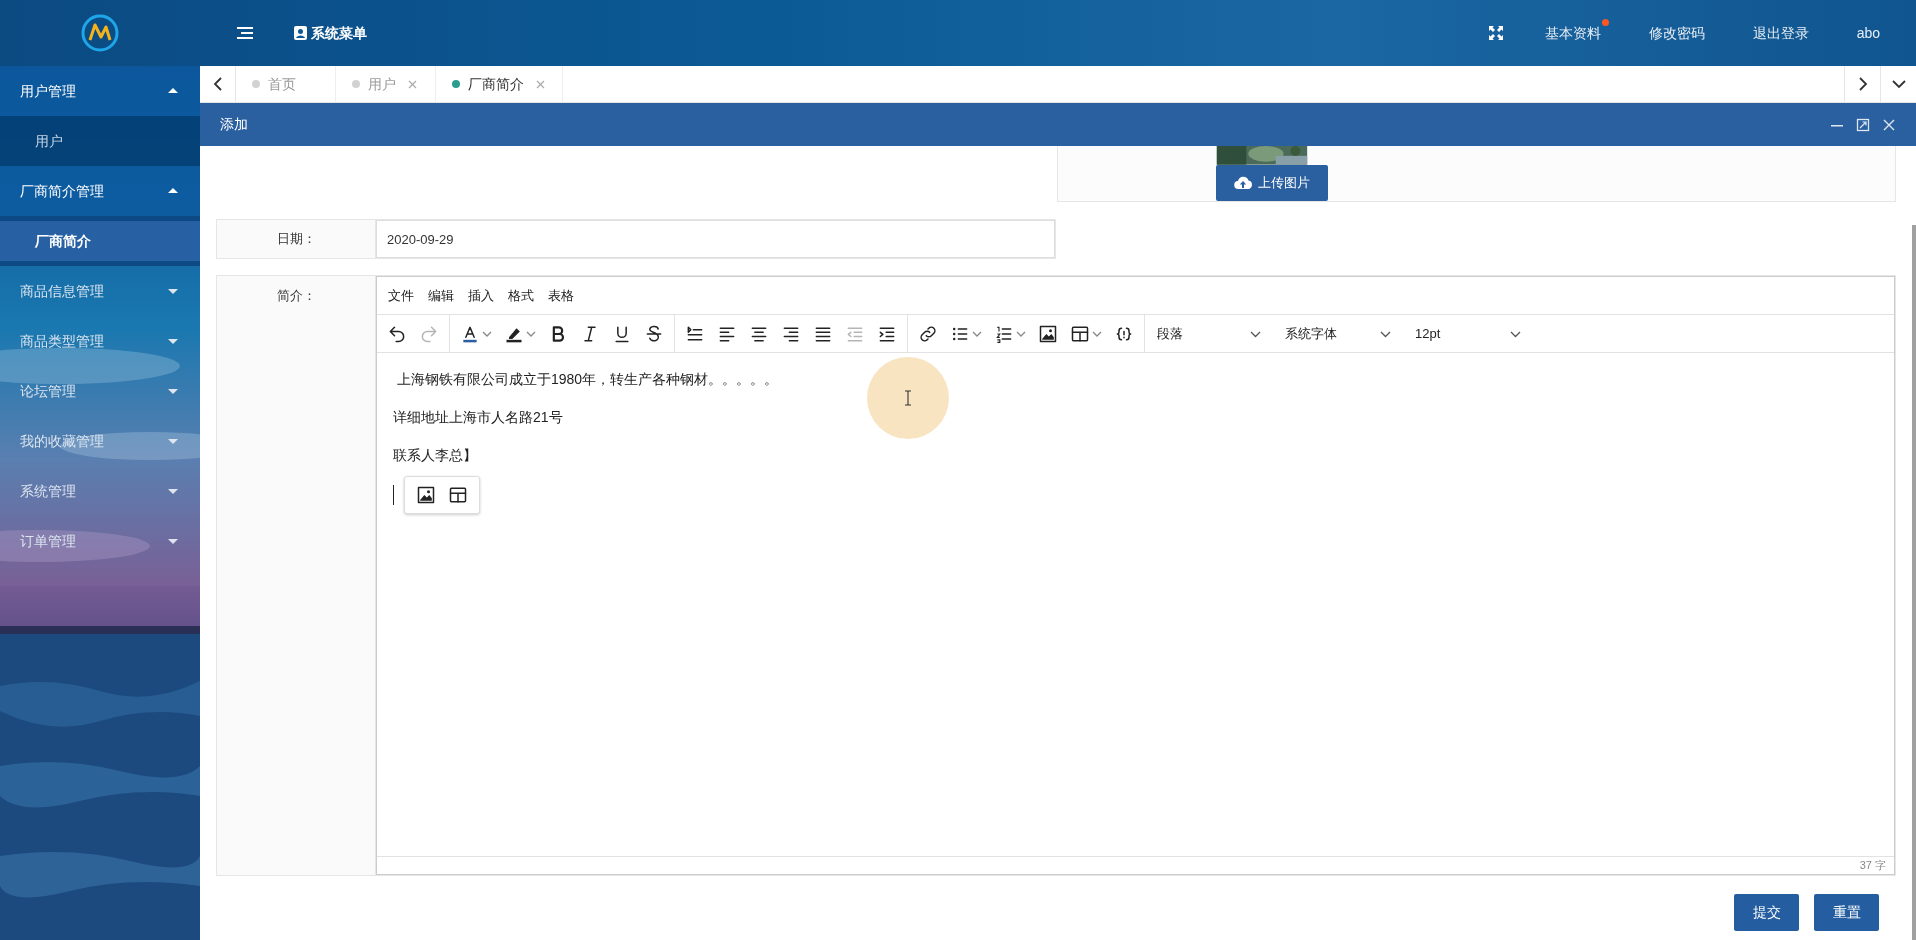 The width and height of the screenshot is (1916, 940). I want to click on paragraph-text: 详细地址上海市人名路21号, so click(478, 417).